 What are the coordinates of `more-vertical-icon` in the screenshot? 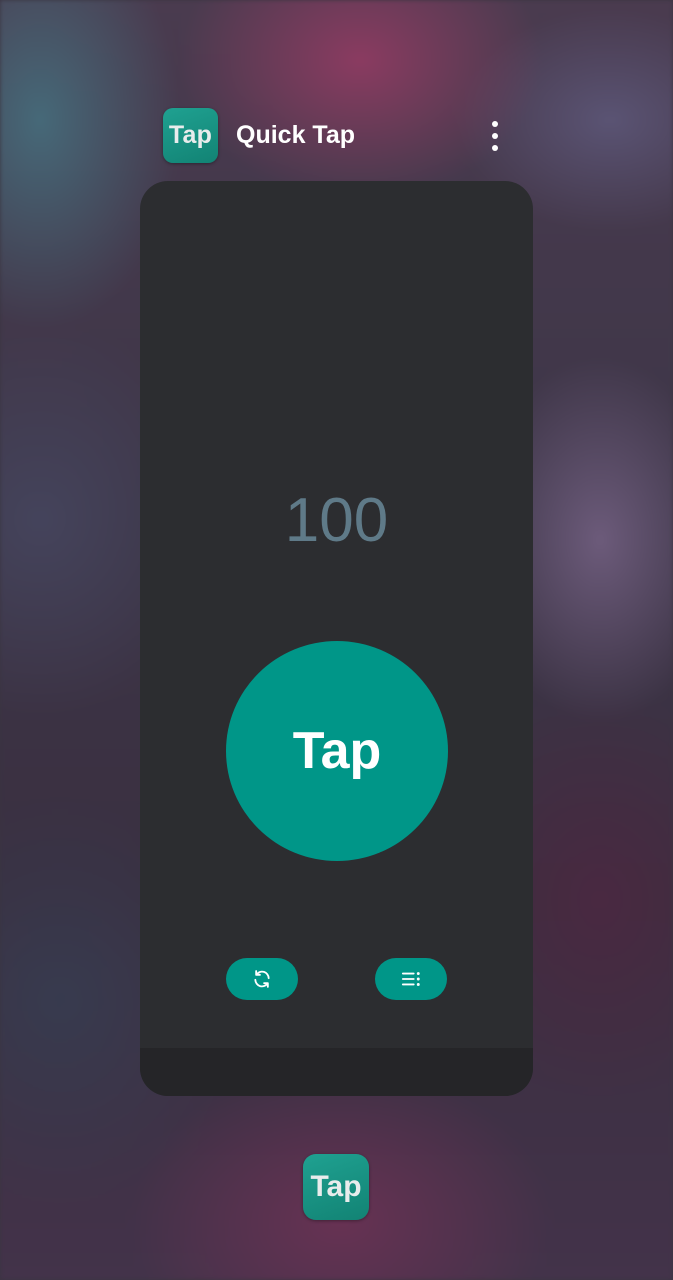 It's located at (495, 124).